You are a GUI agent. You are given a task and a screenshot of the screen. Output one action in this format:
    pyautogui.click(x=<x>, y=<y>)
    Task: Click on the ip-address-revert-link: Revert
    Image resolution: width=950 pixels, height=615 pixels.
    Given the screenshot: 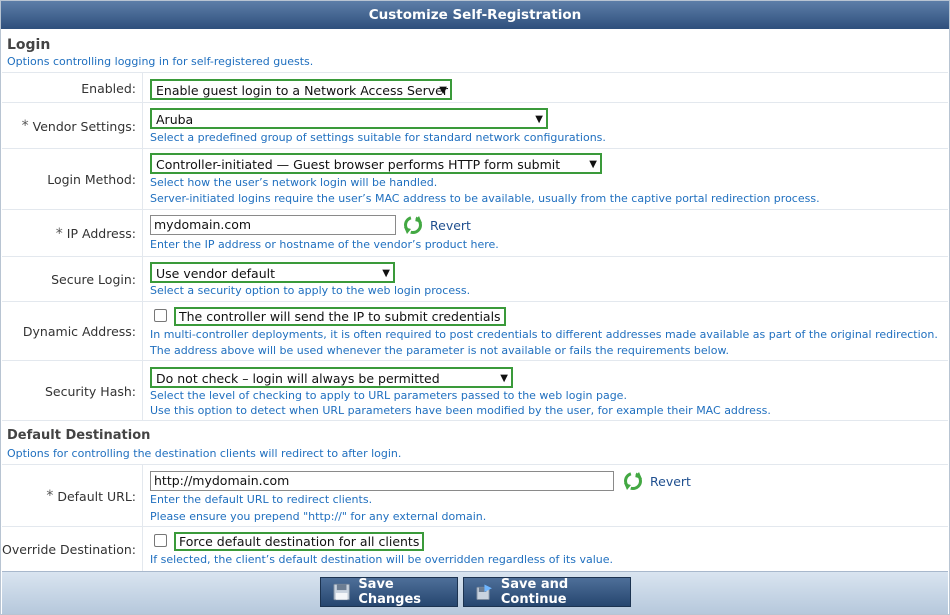 What is the action you would take?
    pyautogui.click(x=436, y=225)
    